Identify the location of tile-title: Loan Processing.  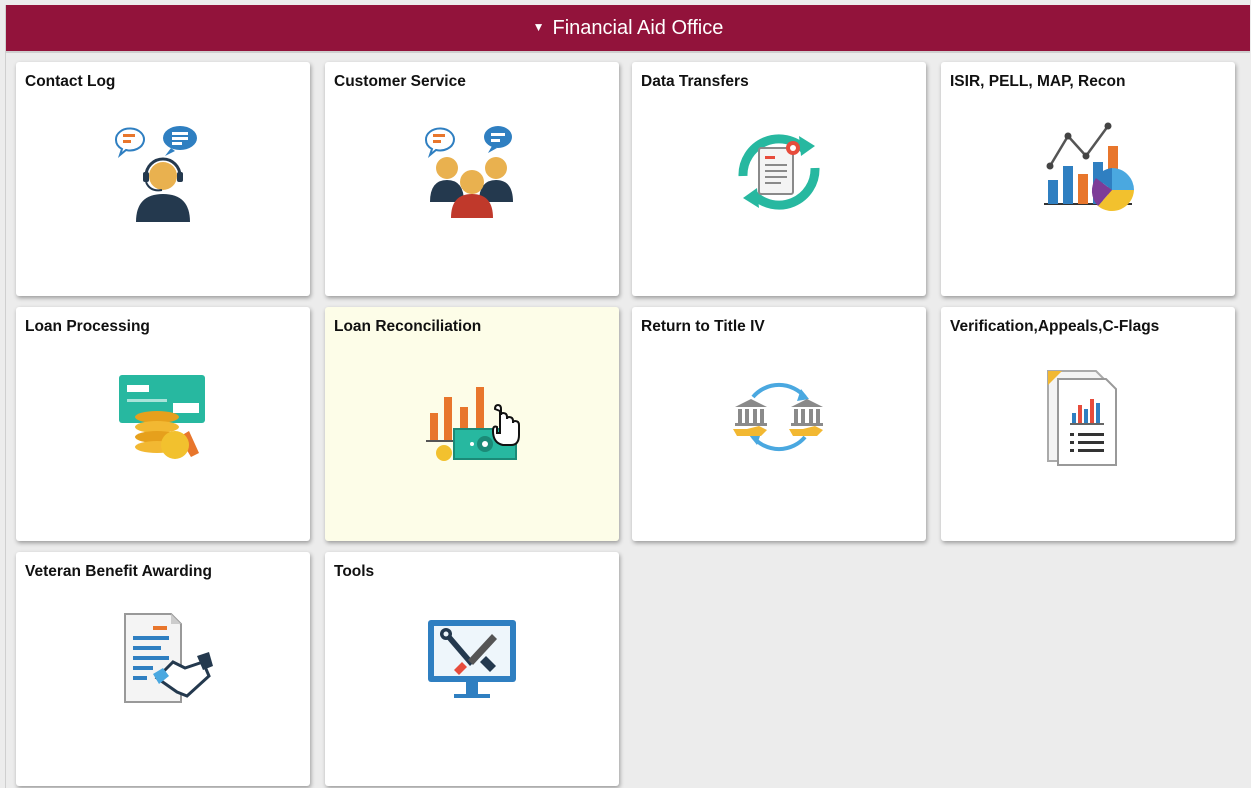
(87, 326).